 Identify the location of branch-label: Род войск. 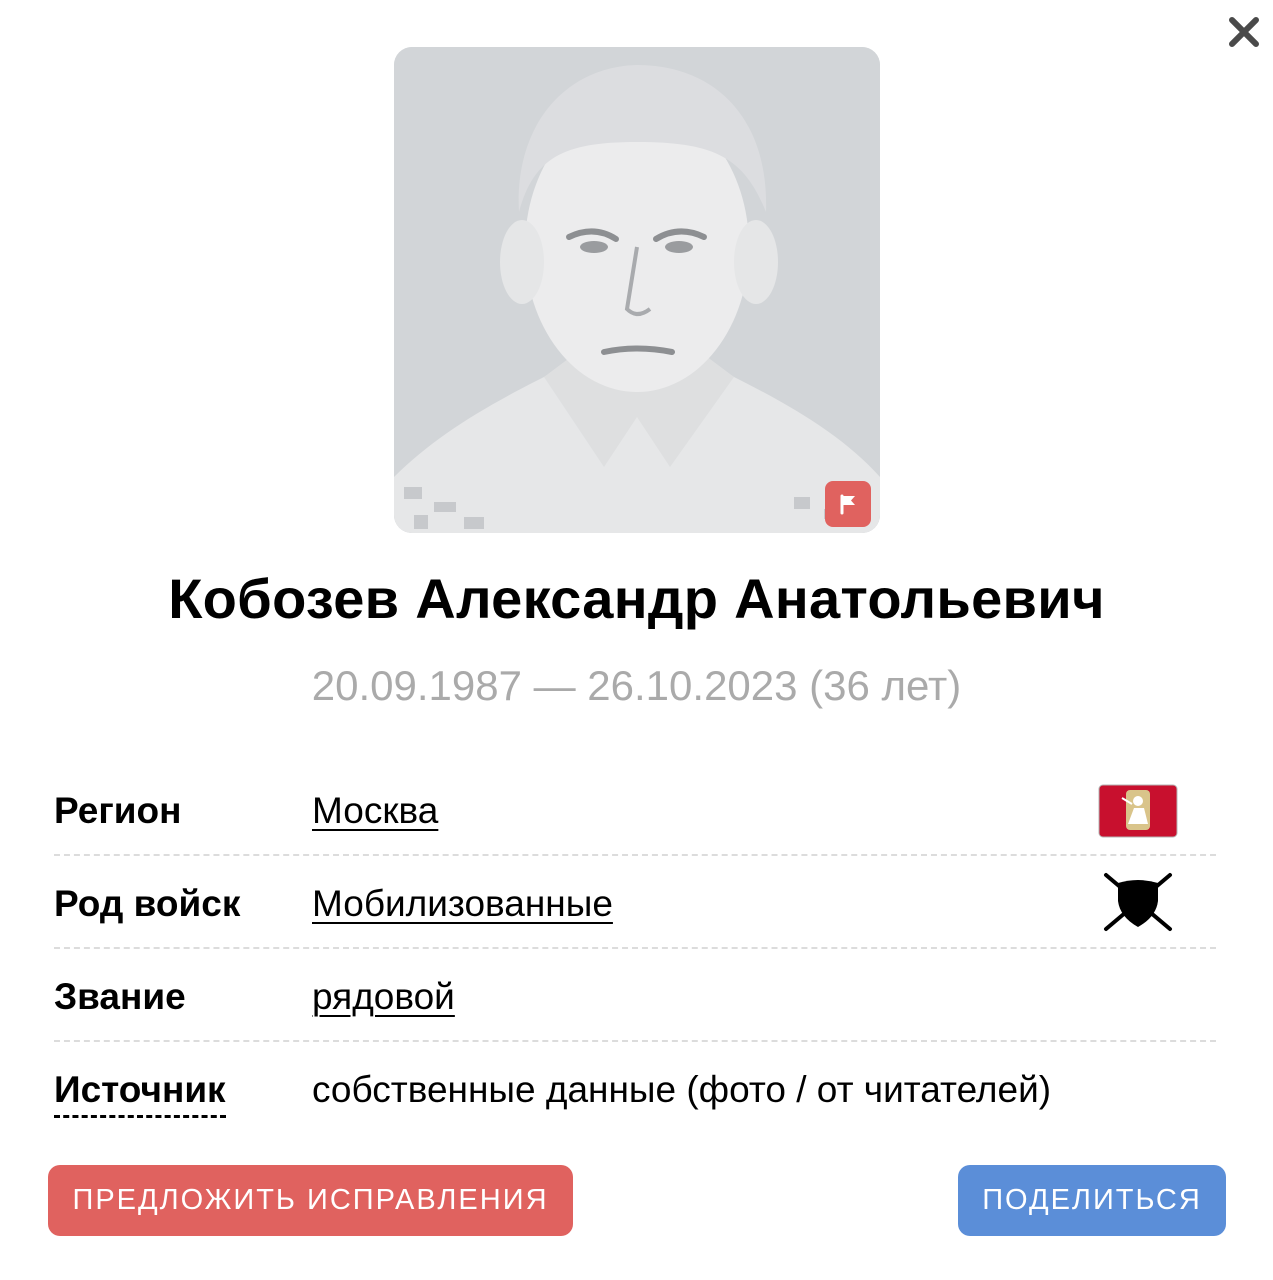
(147, 903).